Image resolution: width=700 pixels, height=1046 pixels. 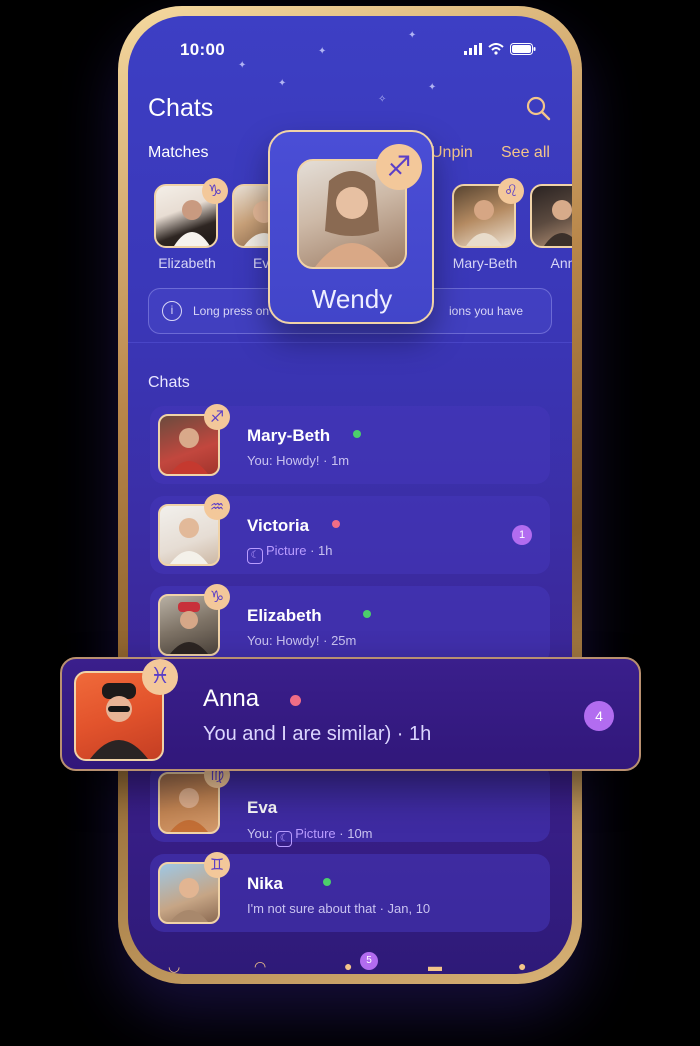 What do you see at coordinates (525, 153) in the screenshot?
I see `see-all-link: See all` at bounding box center [525, 153].